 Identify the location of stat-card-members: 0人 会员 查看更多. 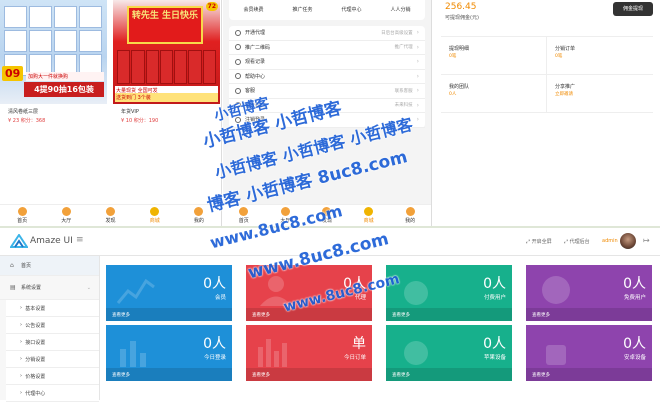
(169, 293).